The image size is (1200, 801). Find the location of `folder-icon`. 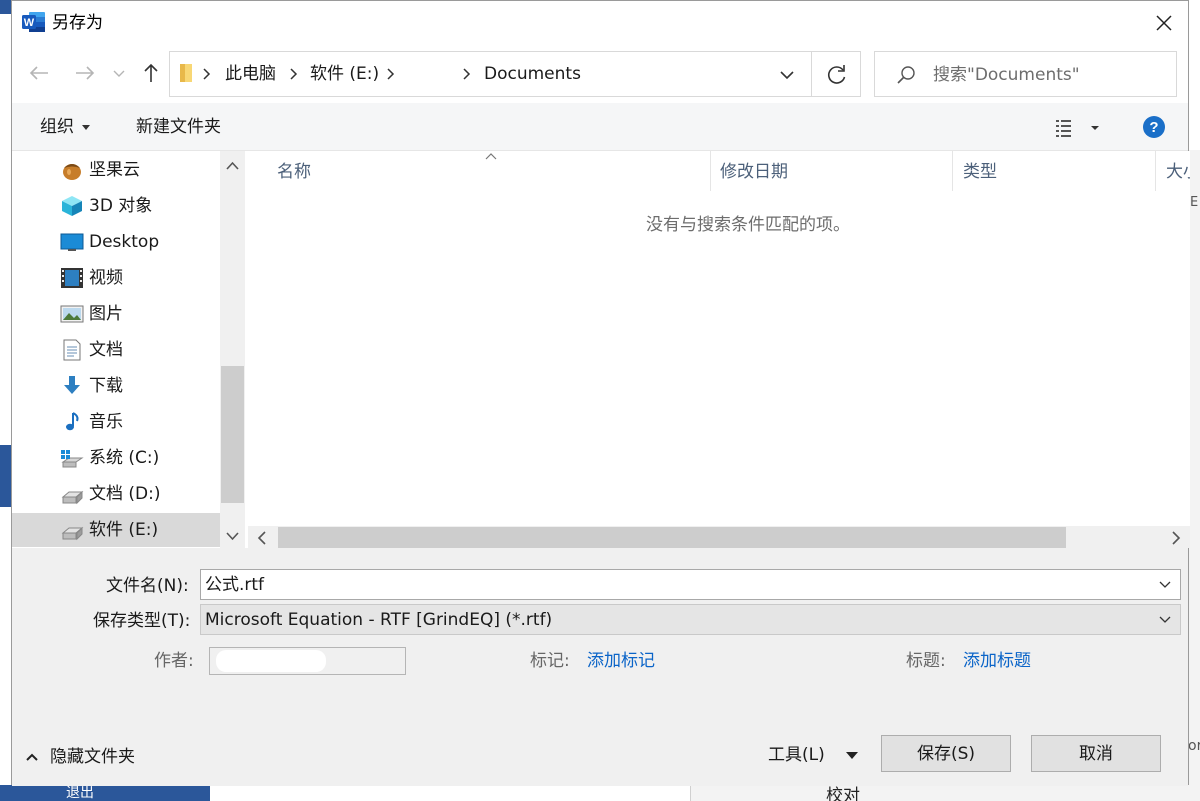

folder-icon is located at coordinates (186, 73).